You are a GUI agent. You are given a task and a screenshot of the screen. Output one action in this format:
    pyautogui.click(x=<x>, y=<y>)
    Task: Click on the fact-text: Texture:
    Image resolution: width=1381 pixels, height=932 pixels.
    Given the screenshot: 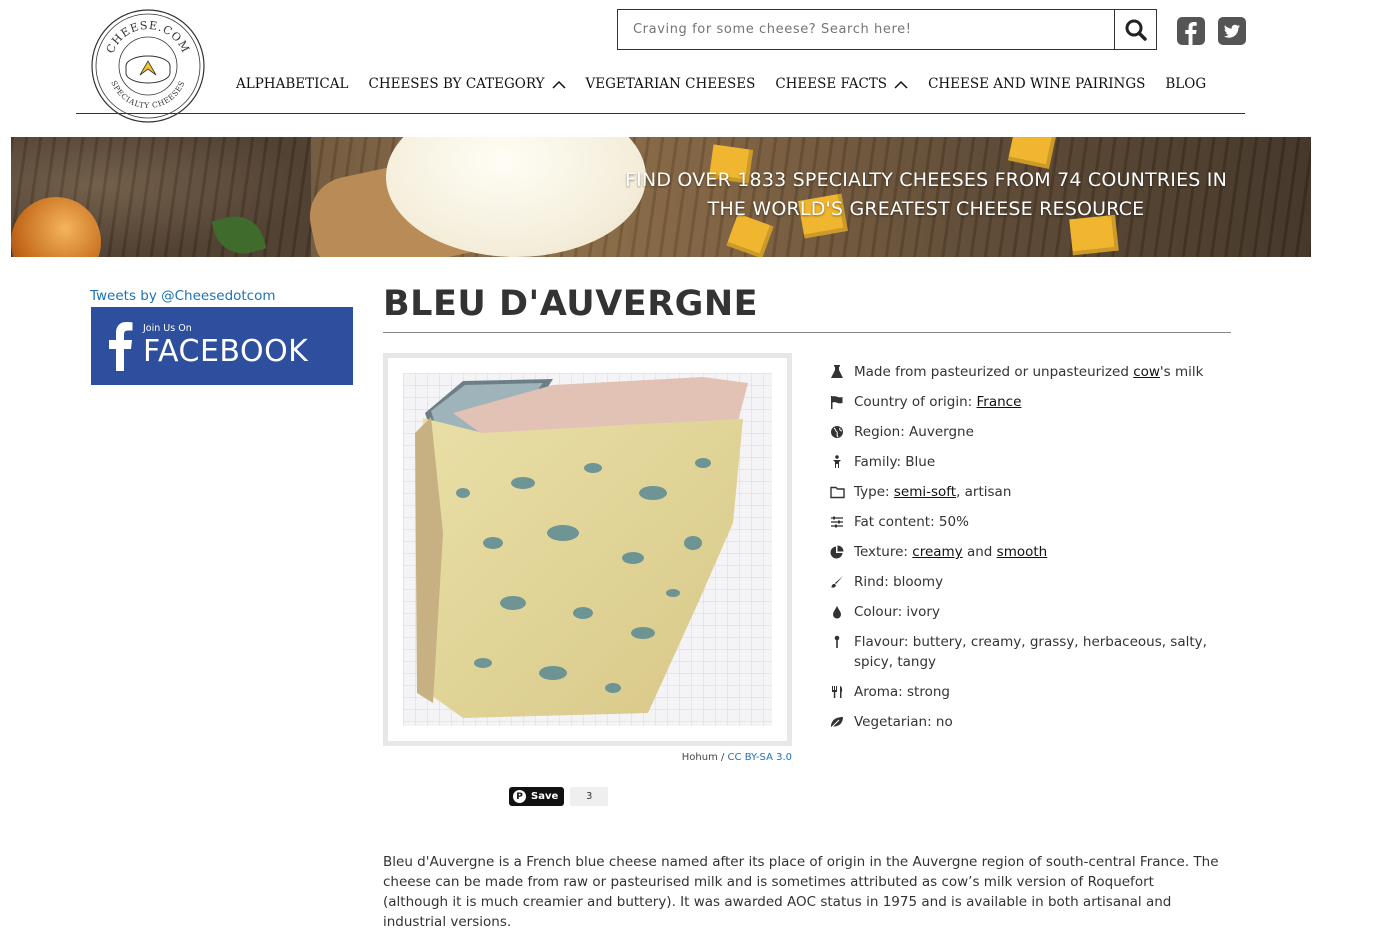 What is the action you would take?
    pyautogui.click(x=883, y=552)
    